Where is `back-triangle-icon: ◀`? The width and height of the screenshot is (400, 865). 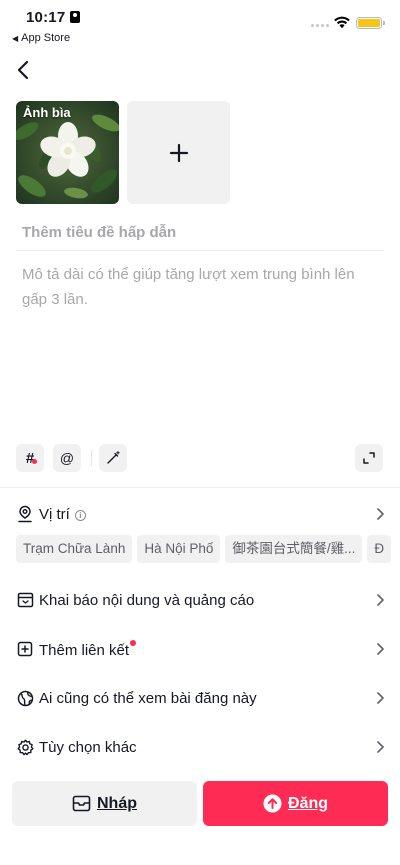 back-triangle-icon: ◀ is located at coordinates (15, 38).